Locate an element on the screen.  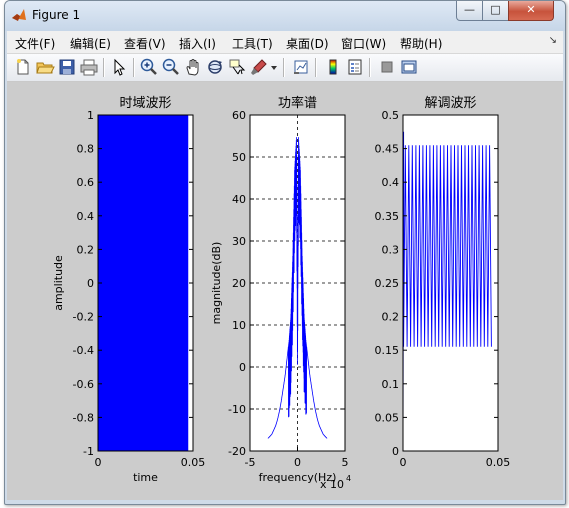
menu-window: 窗口(W) is located at coordinates (363, 43).